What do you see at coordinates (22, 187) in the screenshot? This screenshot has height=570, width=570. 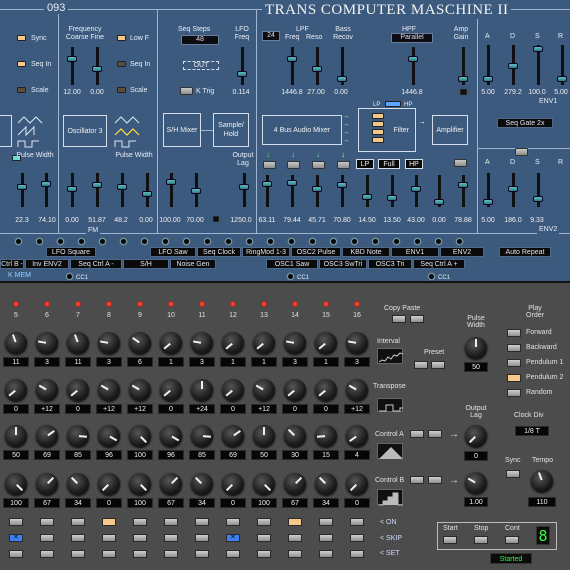 I see `lfo-pw-fader-knob` at bounding box center [22, 187].